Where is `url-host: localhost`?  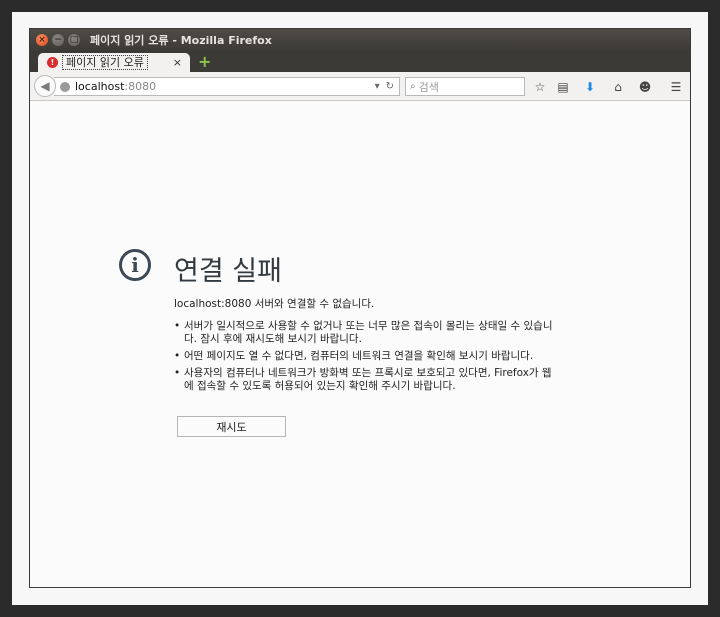
url-host: localhost is located at coordinates (100, 86).